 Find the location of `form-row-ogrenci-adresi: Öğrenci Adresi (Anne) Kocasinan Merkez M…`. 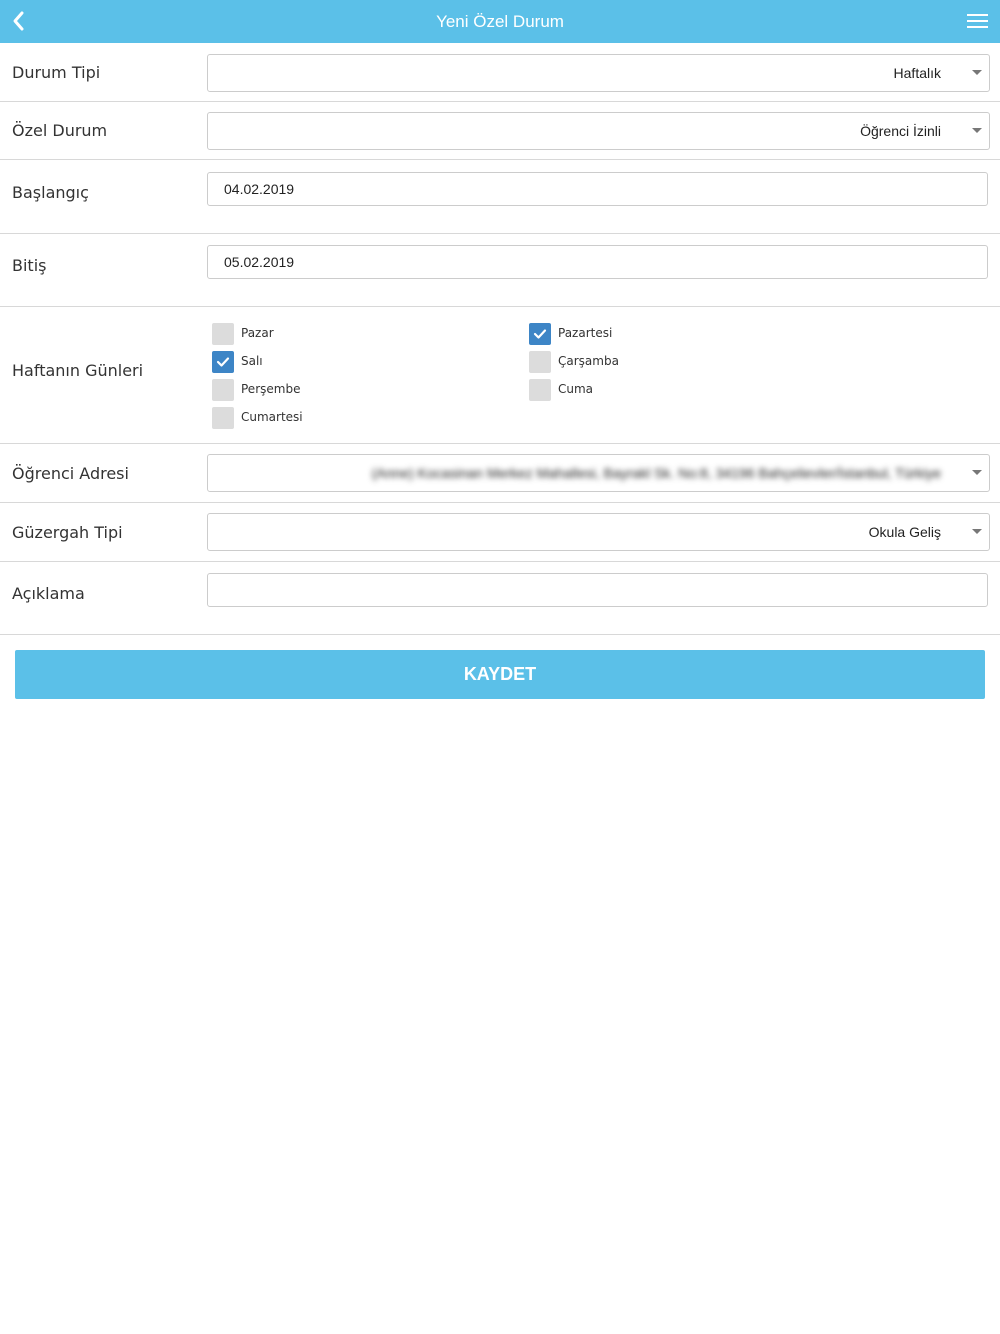

form-row-ogrenci-adresi: Öğrenci Adresi (Anne) Kocasinan Merkez M… is located at coordinates (500, 473).